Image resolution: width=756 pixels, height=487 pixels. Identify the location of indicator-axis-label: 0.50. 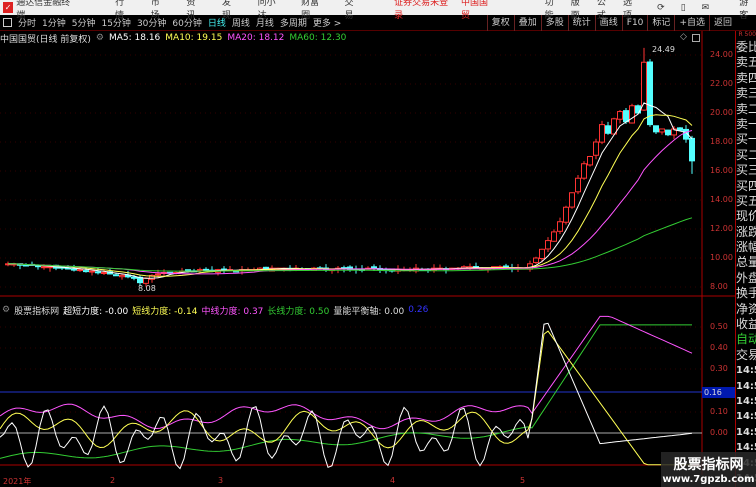
(719, 326).